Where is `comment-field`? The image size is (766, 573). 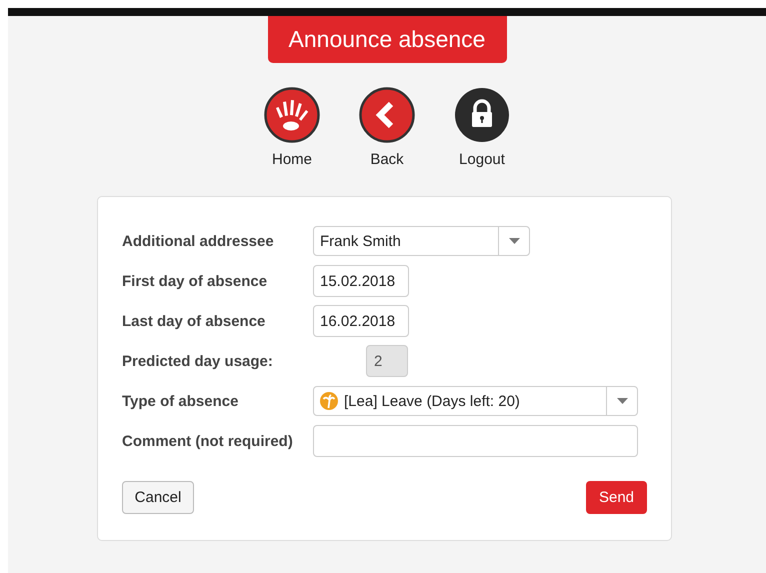
comment-field is located at coordinates (475, 441).